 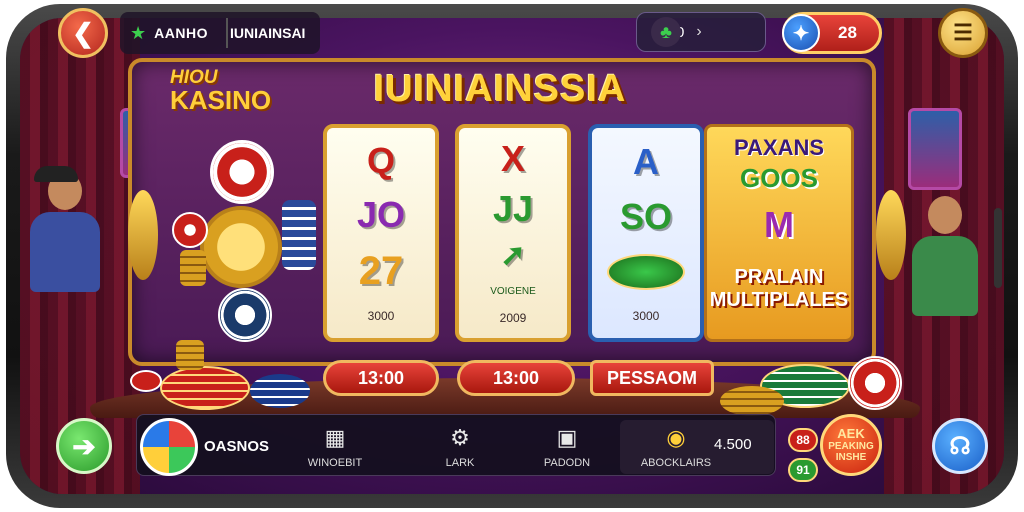 I want to click on level-number: 28, so click(x=847, y=32).